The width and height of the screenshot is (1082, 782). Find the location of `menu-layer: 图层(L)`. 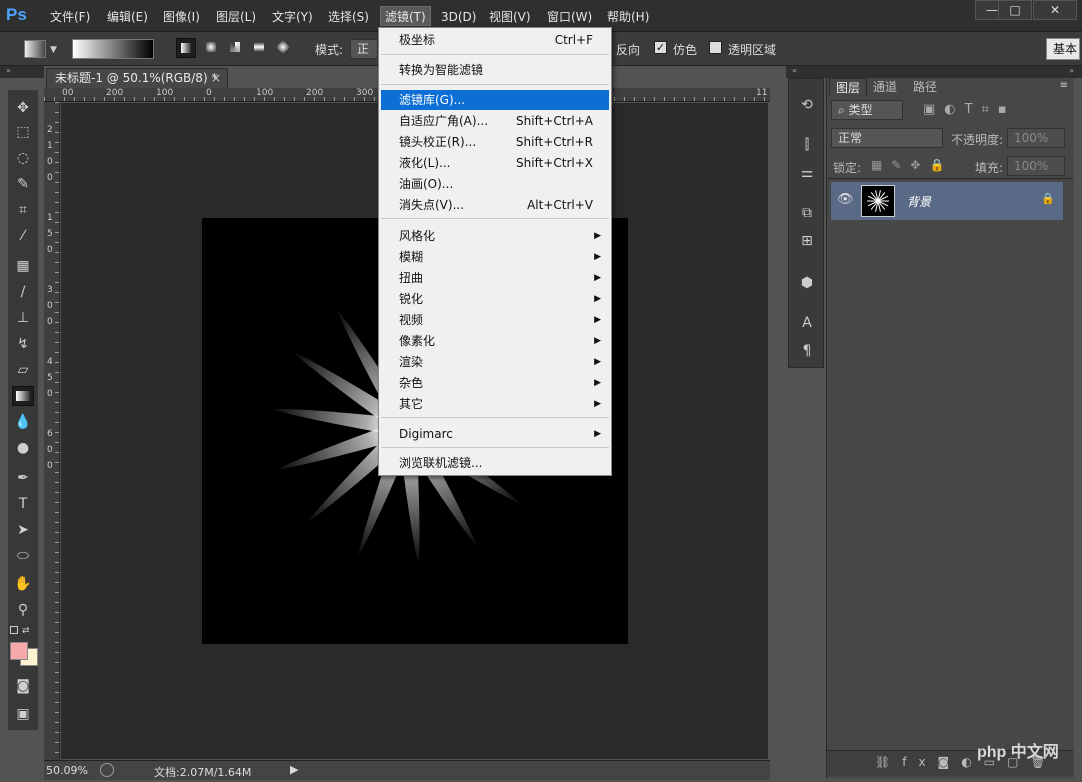

menu-layer: 图层(L) is located at coordinates (236, 17).